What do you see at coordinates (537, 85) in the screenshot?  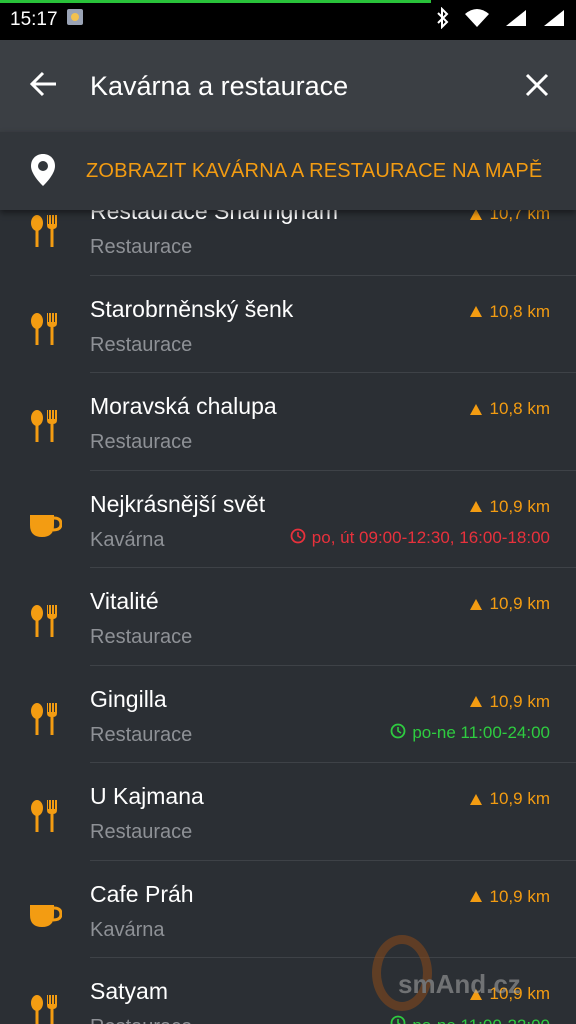 I see `close-icon` at bounding box center [537, 85].